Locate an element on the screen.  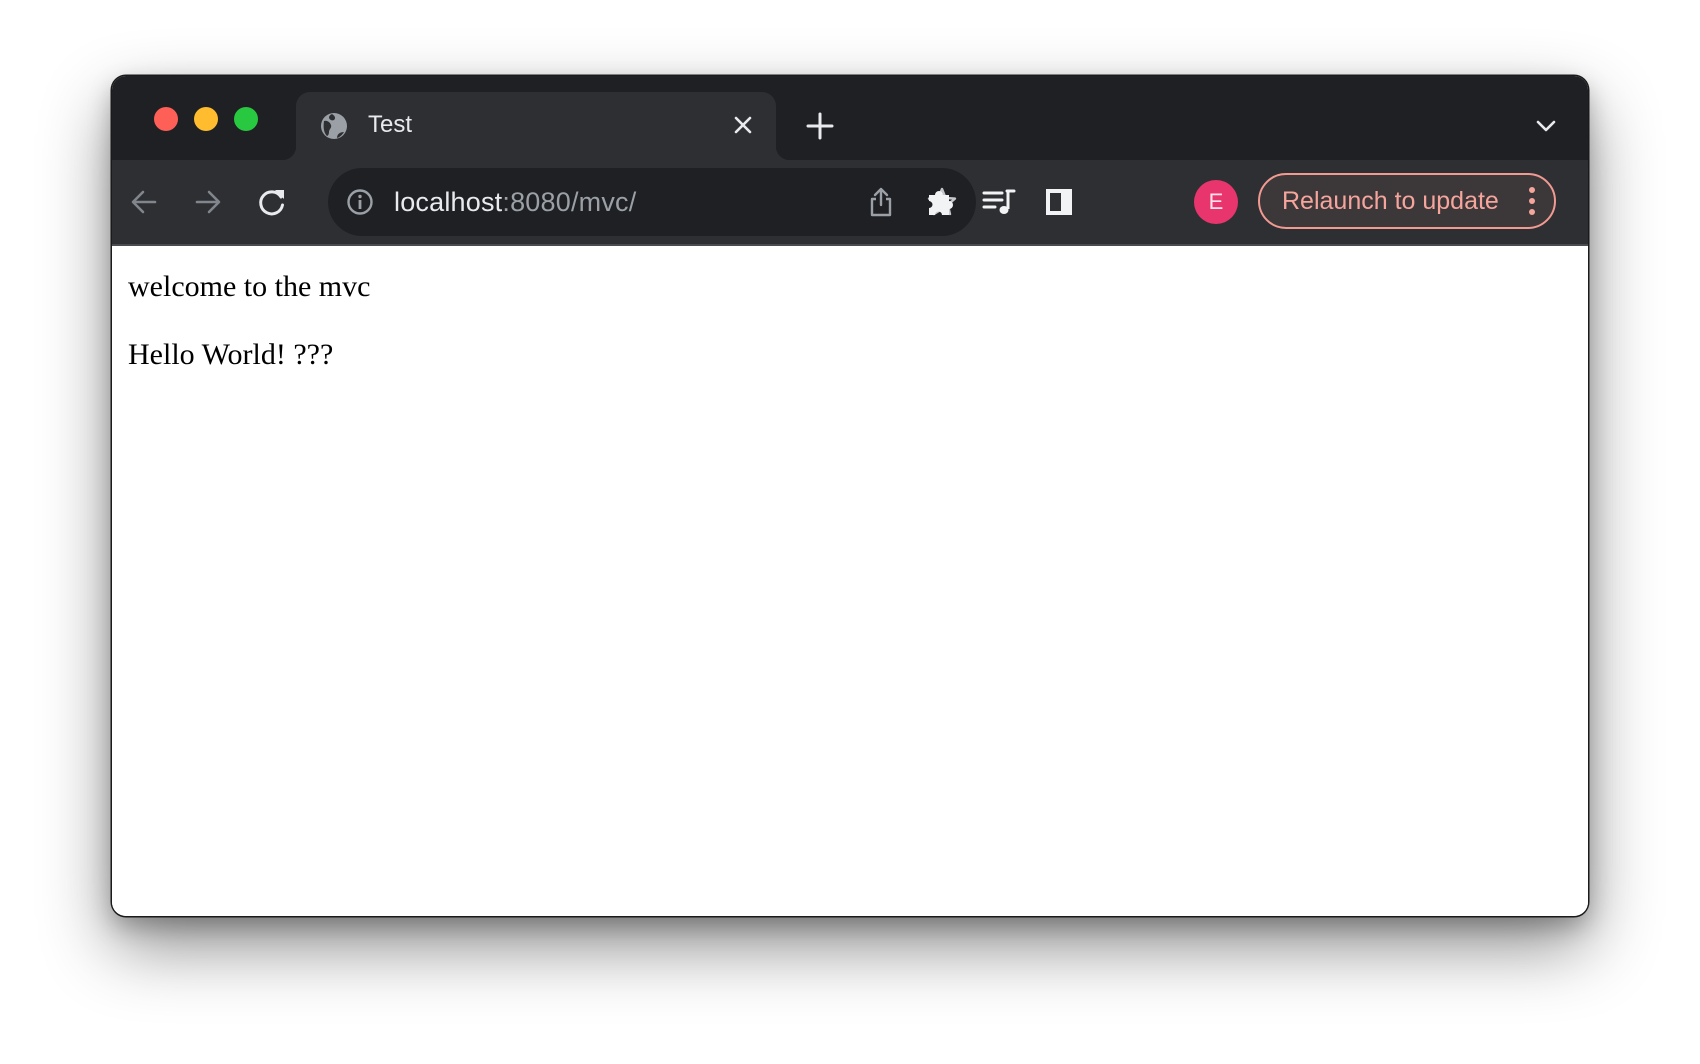
puzzle-icon is located at coordinates (940, 202).